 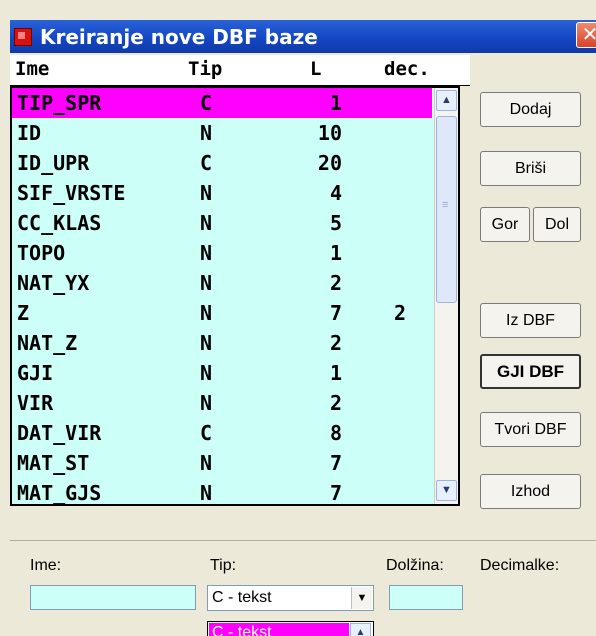 I want to click on table-row: ID_UPR C 20, so click(x=222, y=163).